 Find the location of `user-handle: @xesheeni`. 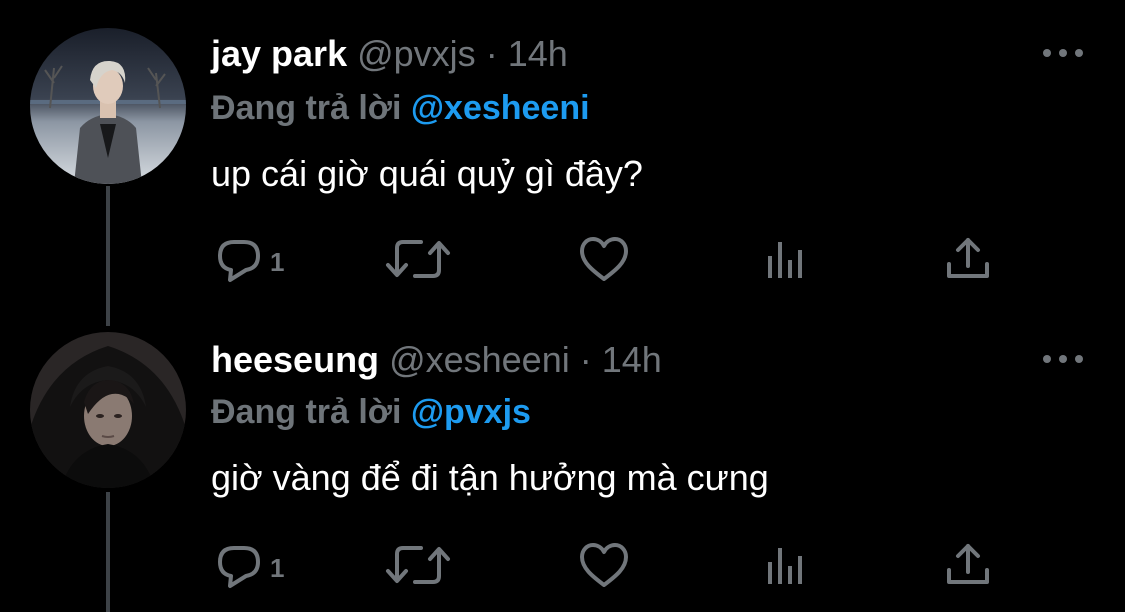

user-handle: @xesheeni is located at coordinates (479, 359).